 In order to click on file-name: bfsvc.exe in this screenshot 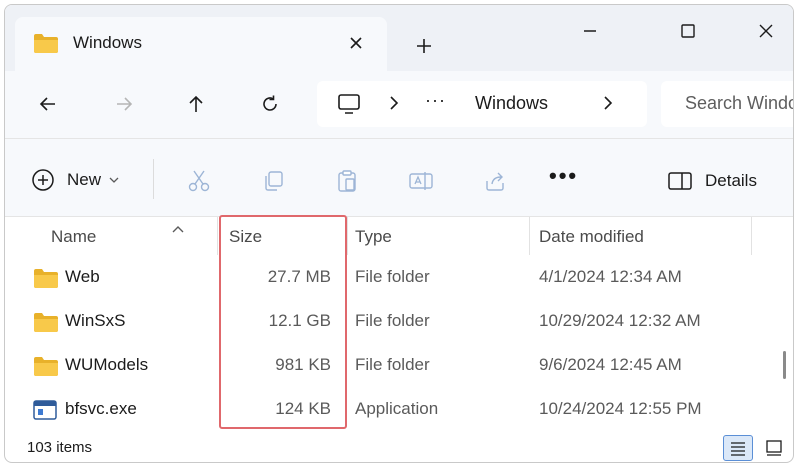, I will do `click(101, 408)`.